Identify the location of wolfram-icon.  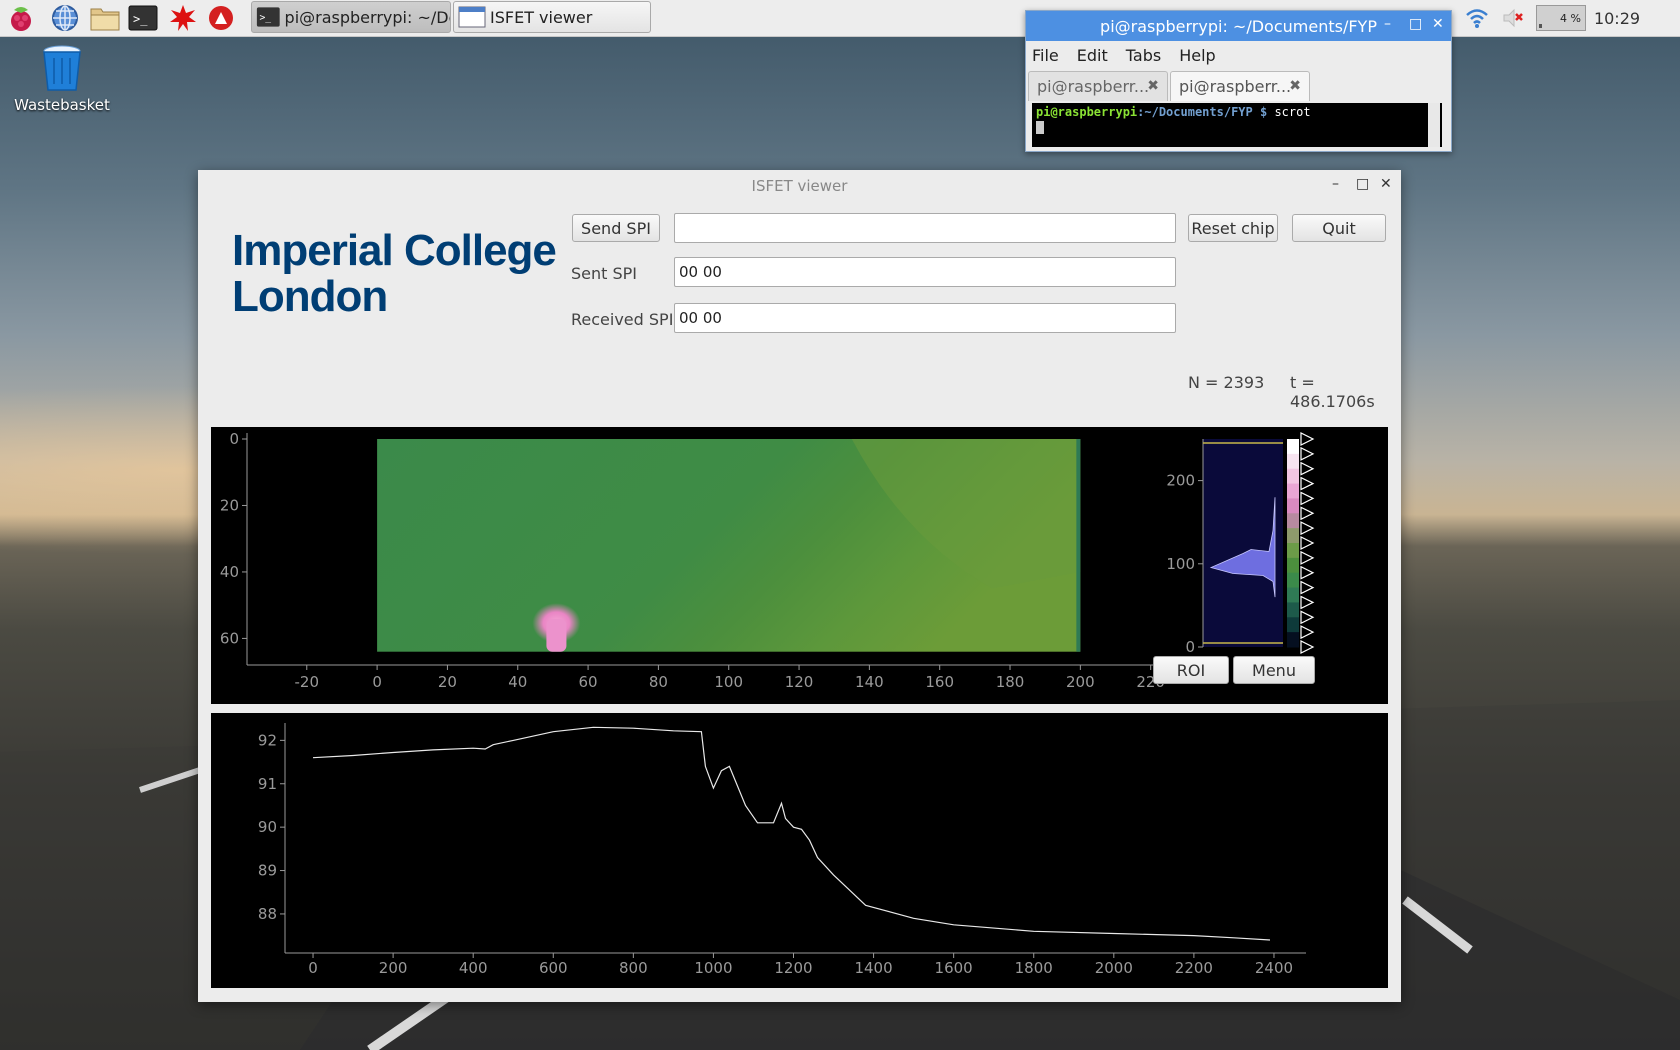
(221, 18).